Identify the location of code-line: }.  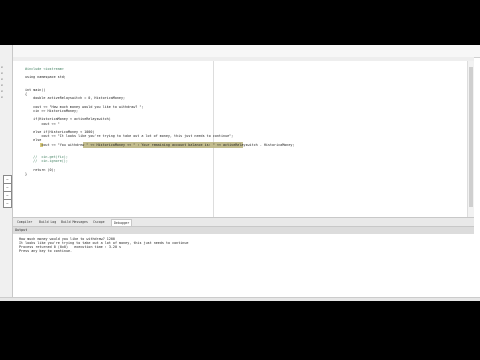
(26, 174).